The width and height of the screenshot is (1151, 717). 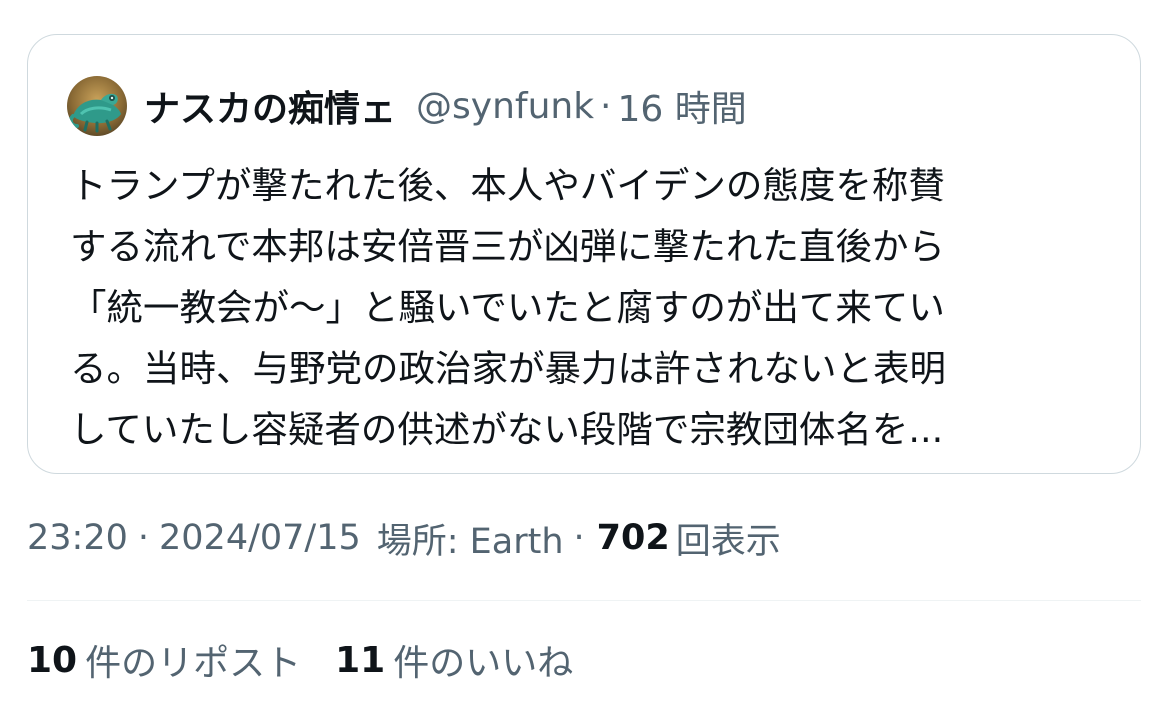 I want to click on reposts-stat: 10 件のリポスト, so click(x=164, y=660).